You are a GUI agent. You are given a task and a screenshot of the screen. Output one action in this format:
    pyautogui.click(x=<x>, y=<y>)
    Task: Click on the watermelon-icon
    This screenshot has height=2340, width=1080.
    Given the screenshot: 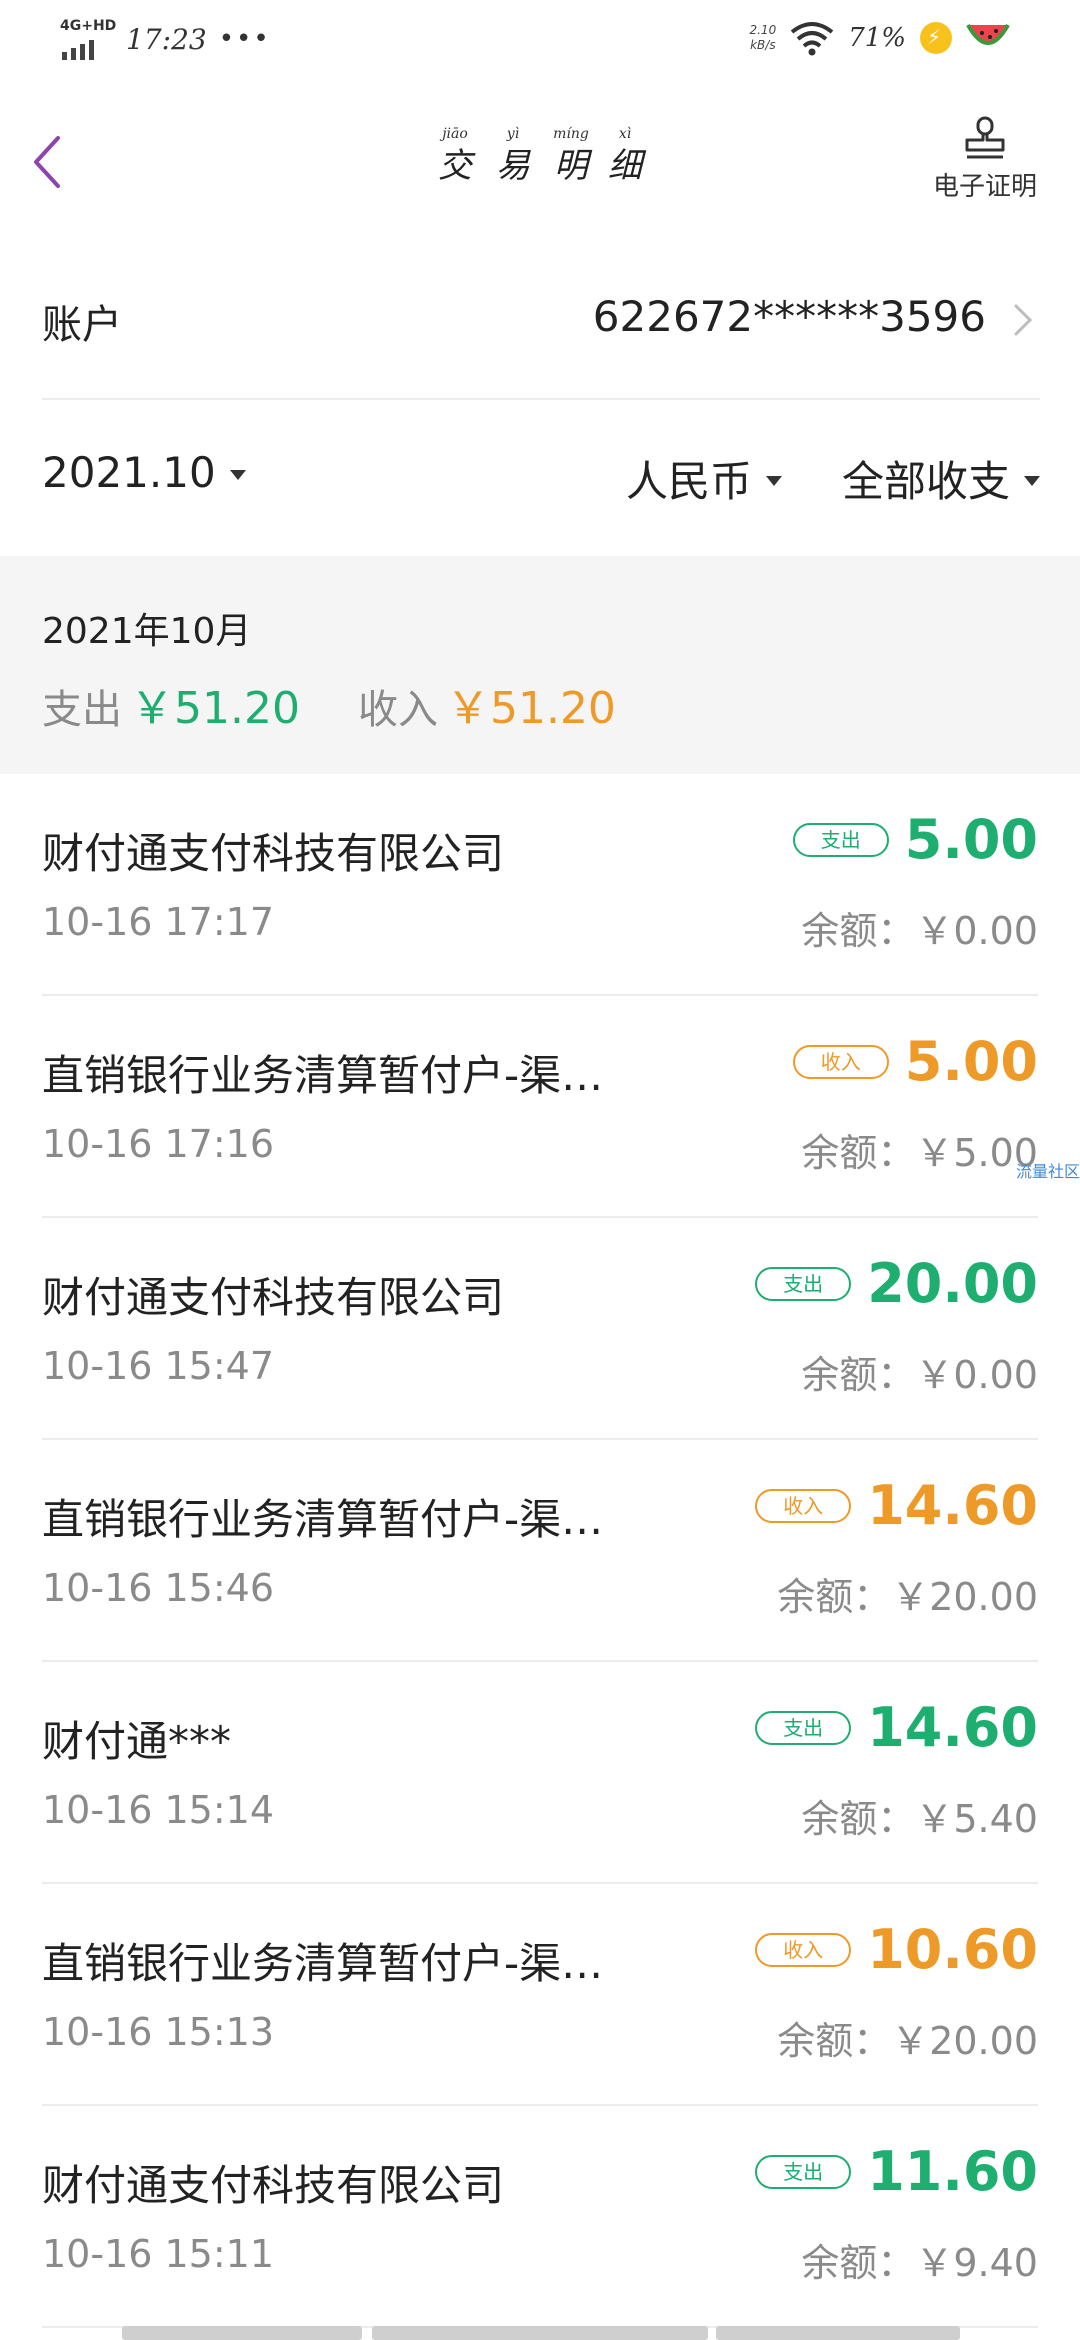 What is the action you would take?
    pyautogui.click(x=988, y=34)
    